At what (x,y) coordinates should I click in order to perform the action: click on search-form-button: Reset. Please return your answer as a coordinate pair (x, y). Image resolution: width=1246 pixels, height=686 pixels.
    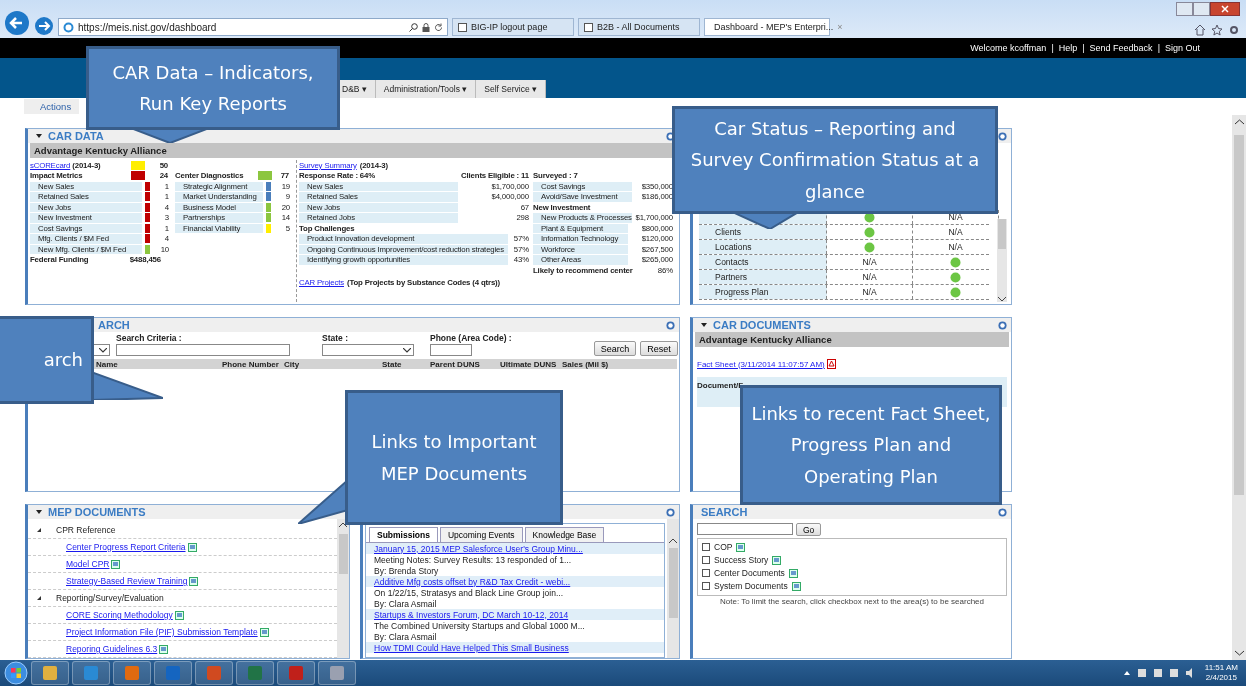
    Looking at the image, I should click on (659, 348).